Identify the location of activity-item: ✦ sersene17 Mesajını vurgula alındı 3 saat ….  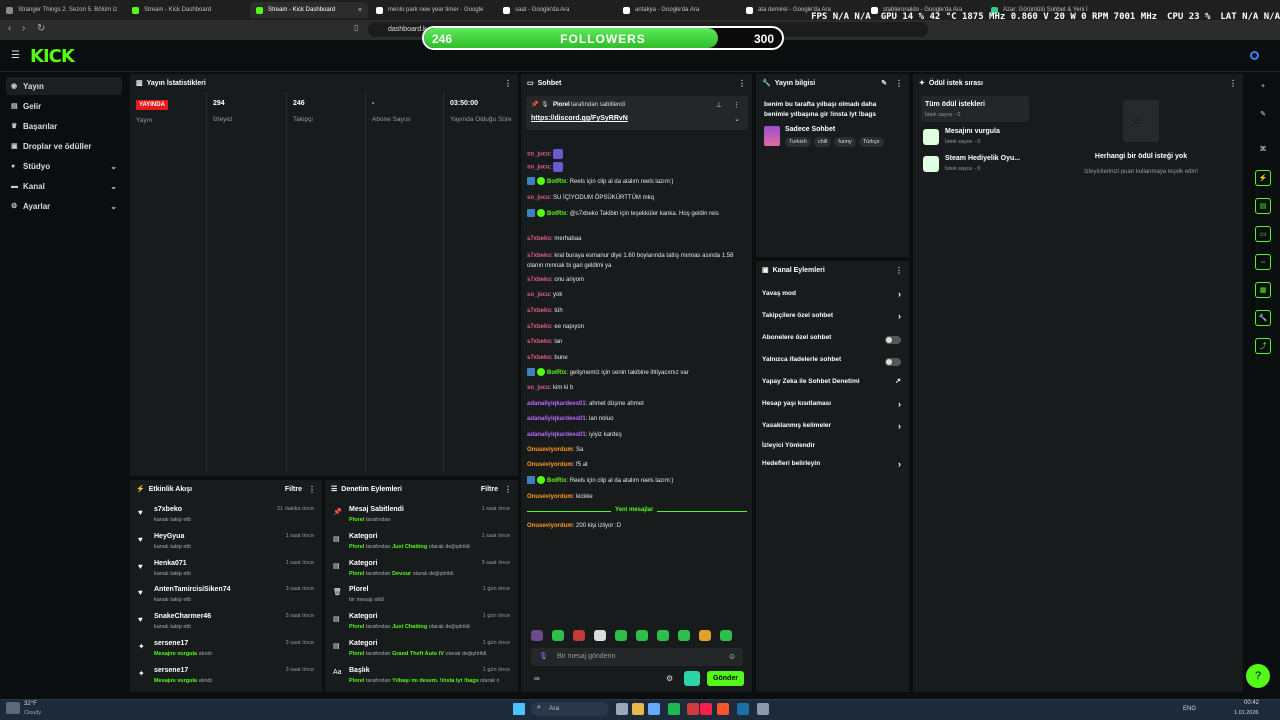
(227, 679).